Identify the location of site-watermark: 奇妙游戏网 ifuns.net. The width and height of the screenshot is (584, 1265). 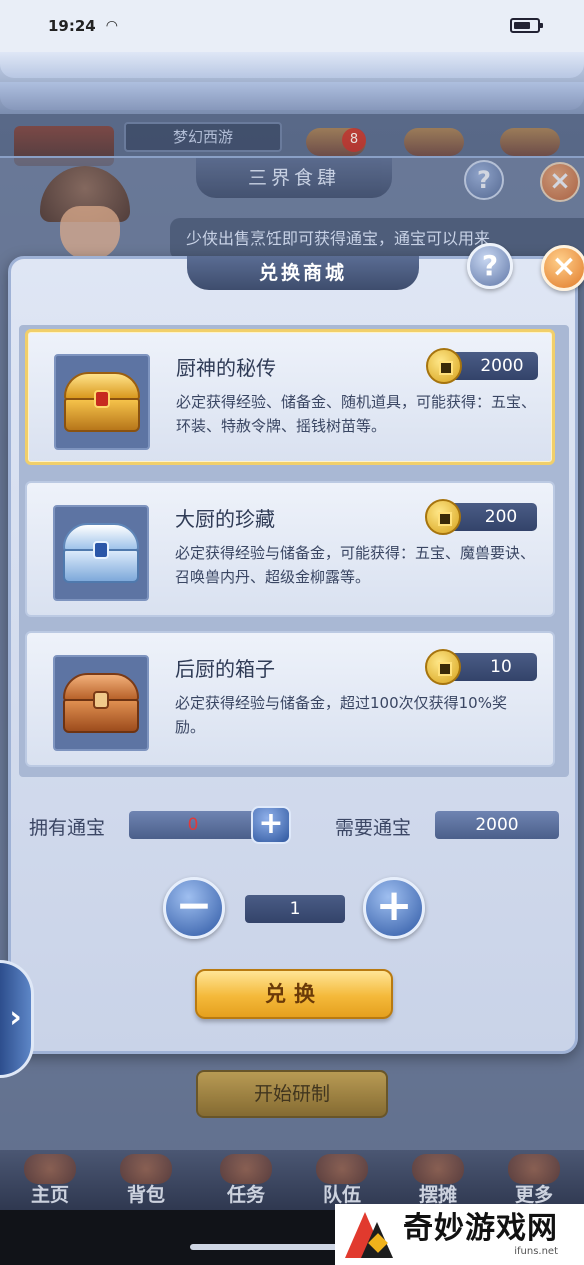
(459, 1234).